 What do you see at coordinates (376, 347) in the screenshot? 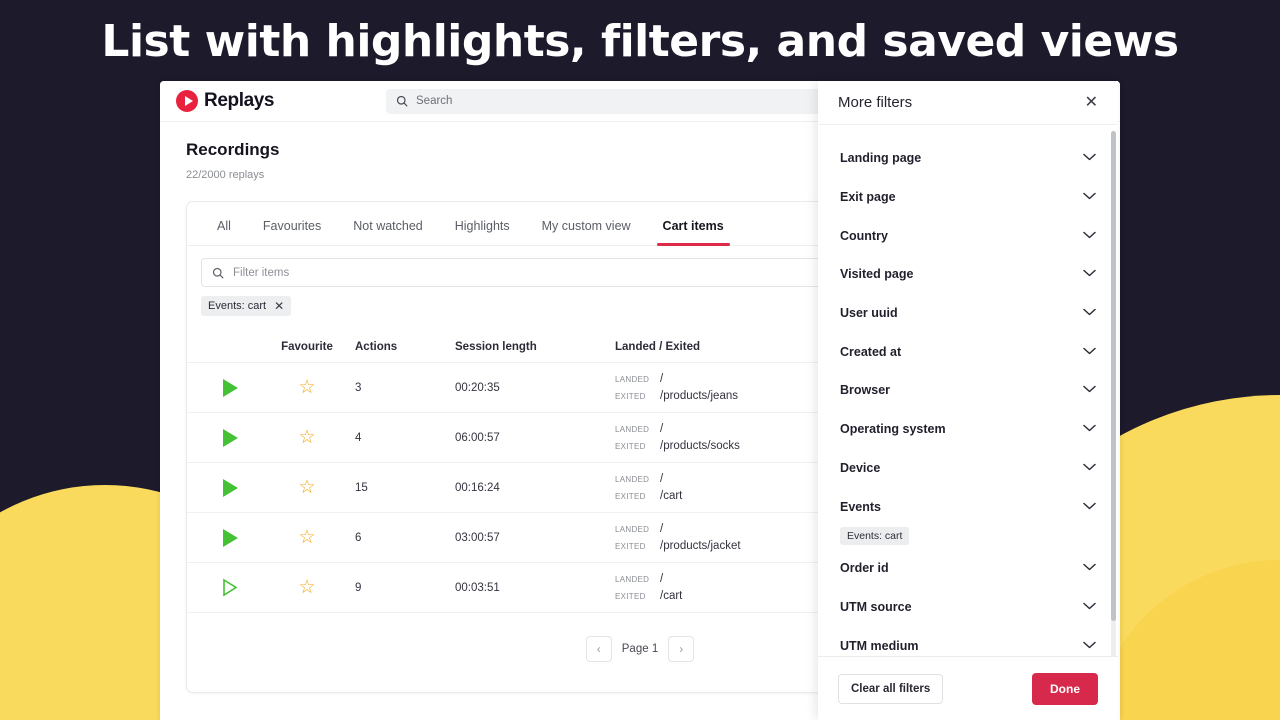
I see `col-actions: Actions` at bounding box center [376, 347].